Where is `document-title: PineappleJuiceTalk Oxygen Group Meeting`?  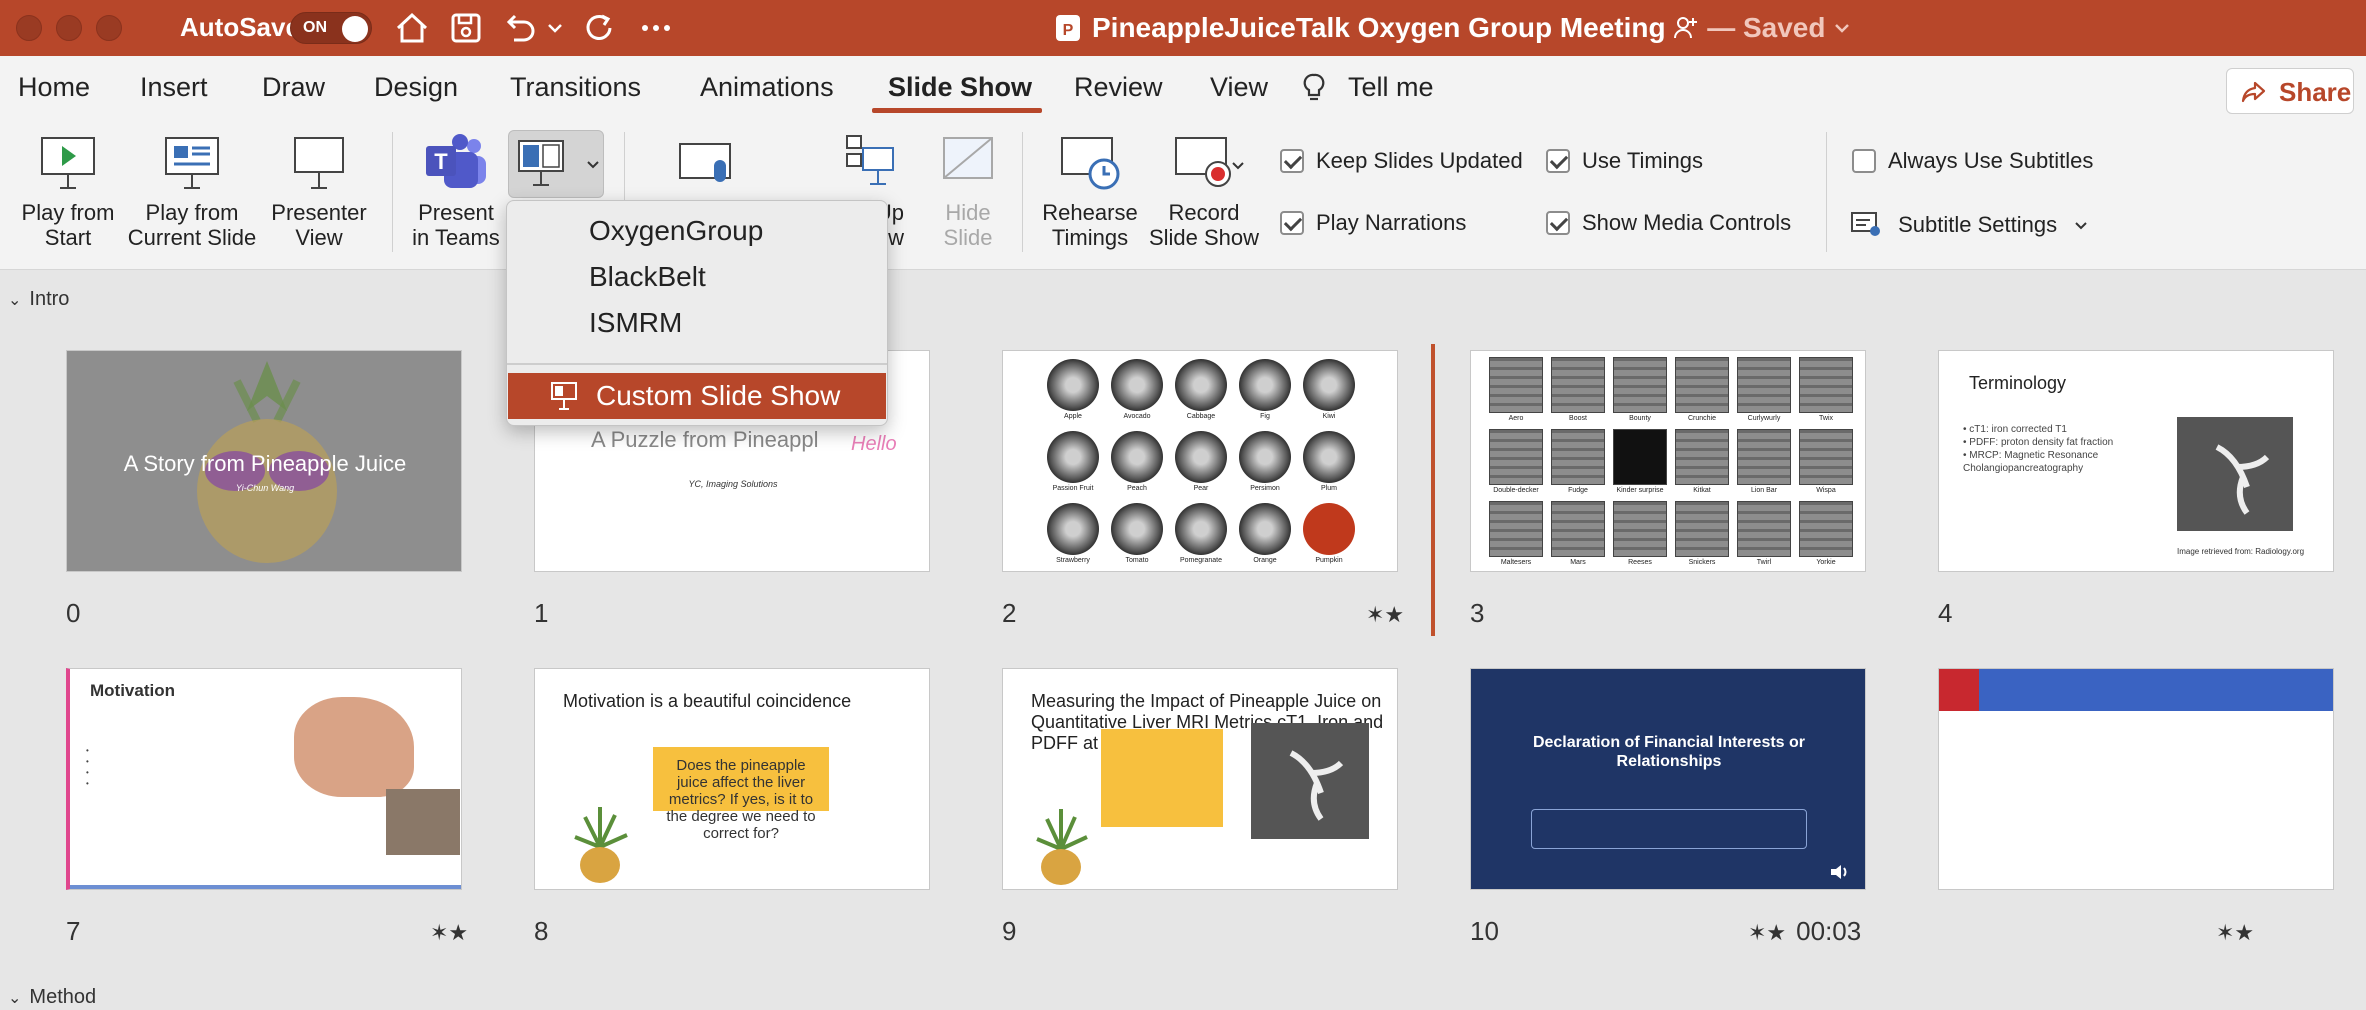 document-title: PineappleJuiceTalk Oxygen Group Meeting is located at coordinates (1379, 27).